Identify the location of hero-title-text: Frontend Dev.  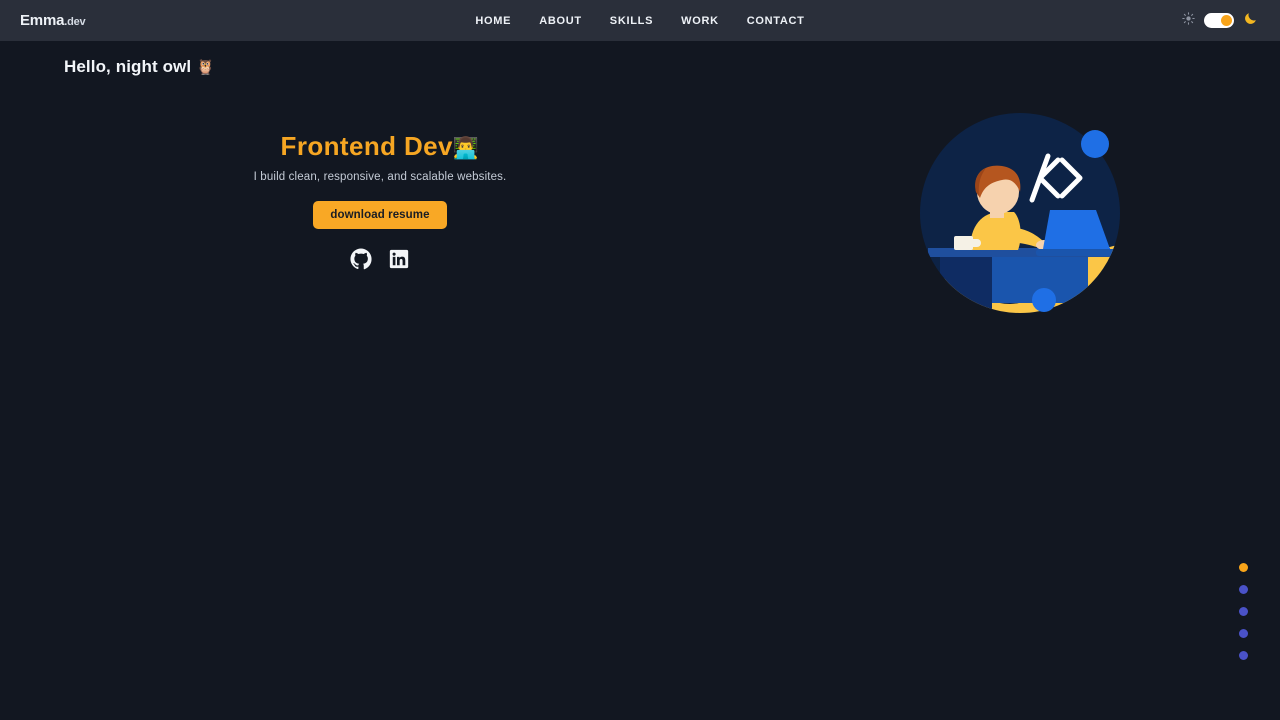
(366, 146).